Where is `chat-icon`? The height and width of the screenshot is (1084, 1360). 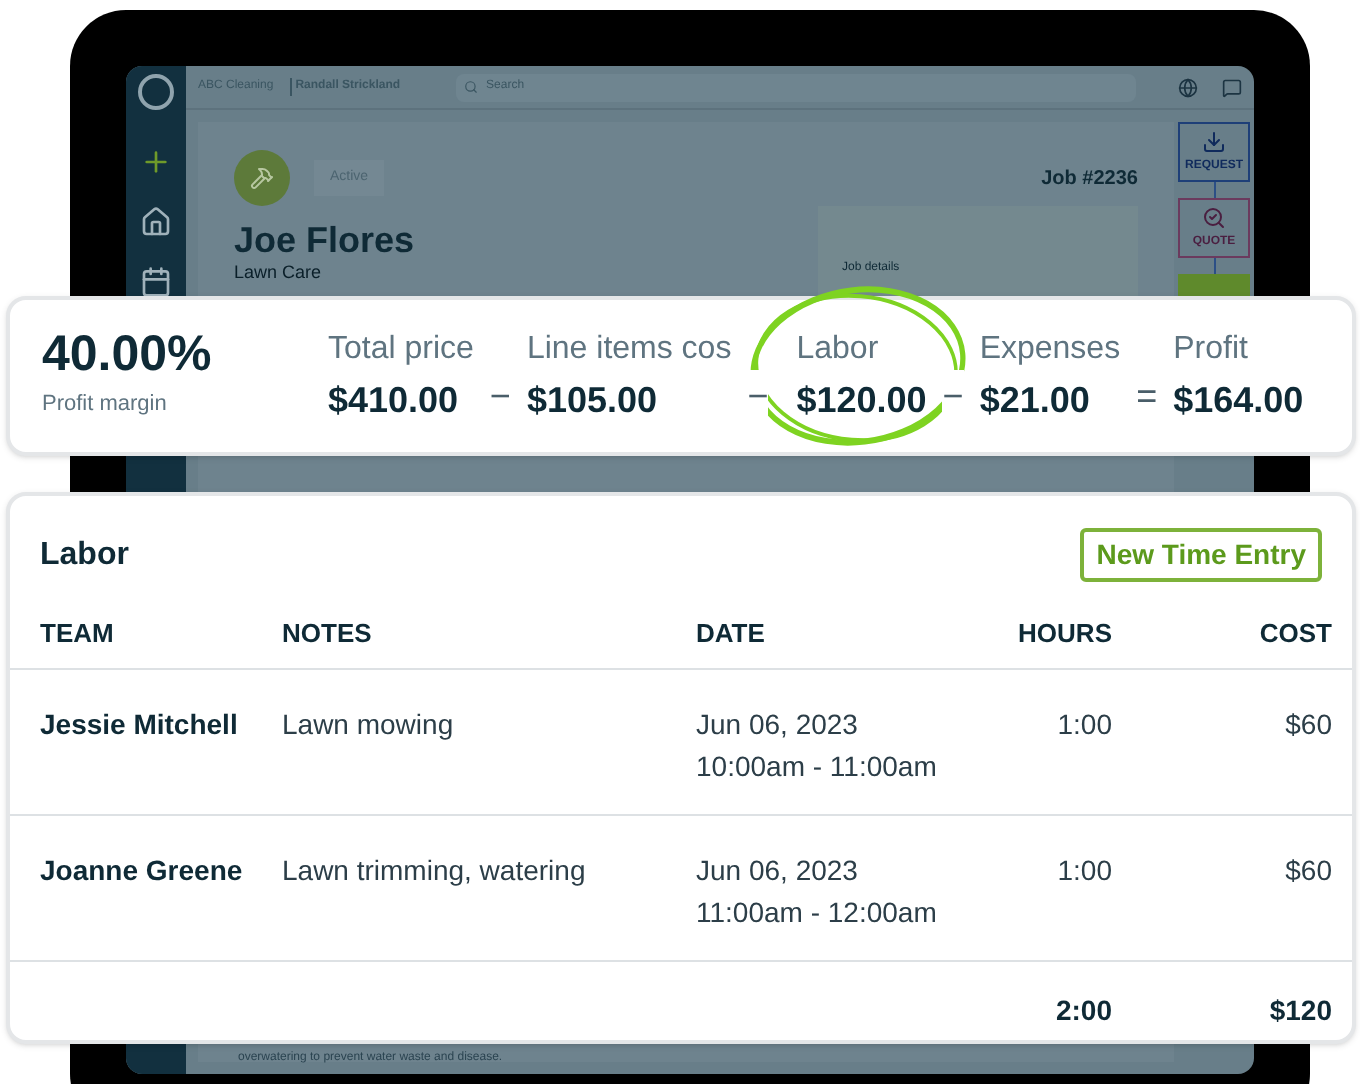
chat-icon is located at coordinates (1232, 87).